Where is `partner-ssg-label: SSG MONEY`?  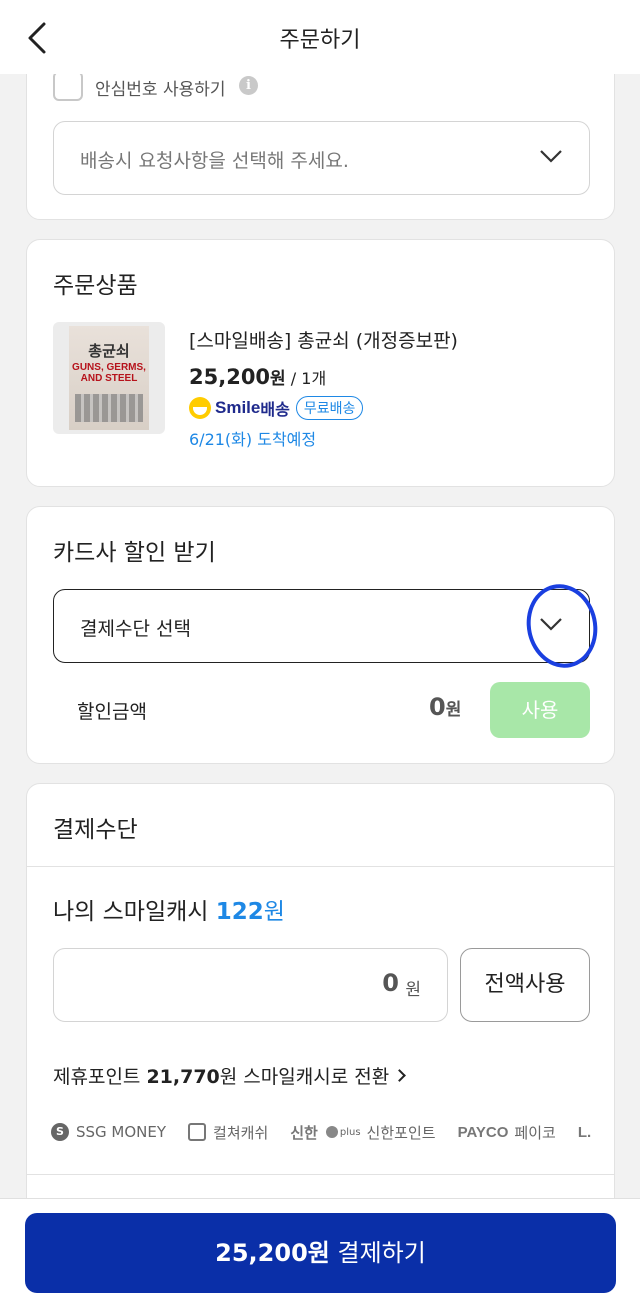 partner-ssg-label: SSG MONEY is located at coordinates (121, 1132).